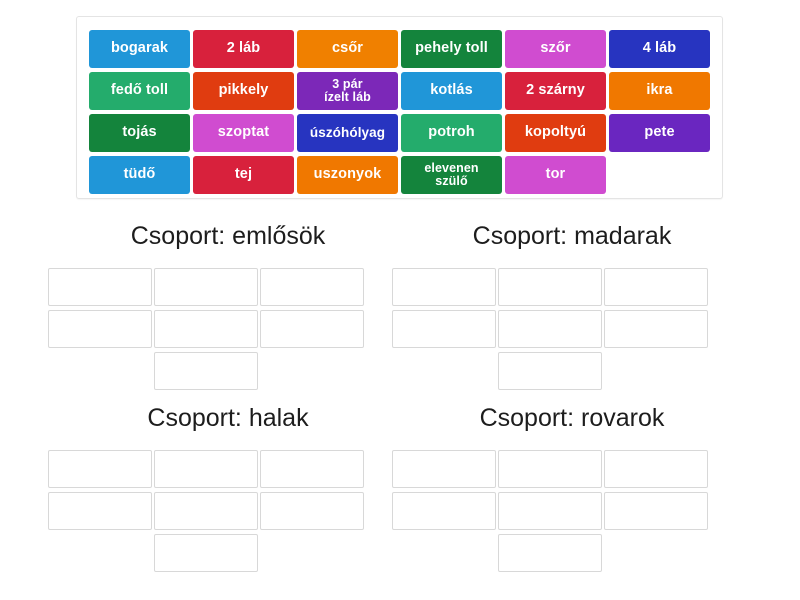  I want to click on word-tile: úszóhólyag, so click(347, 133).